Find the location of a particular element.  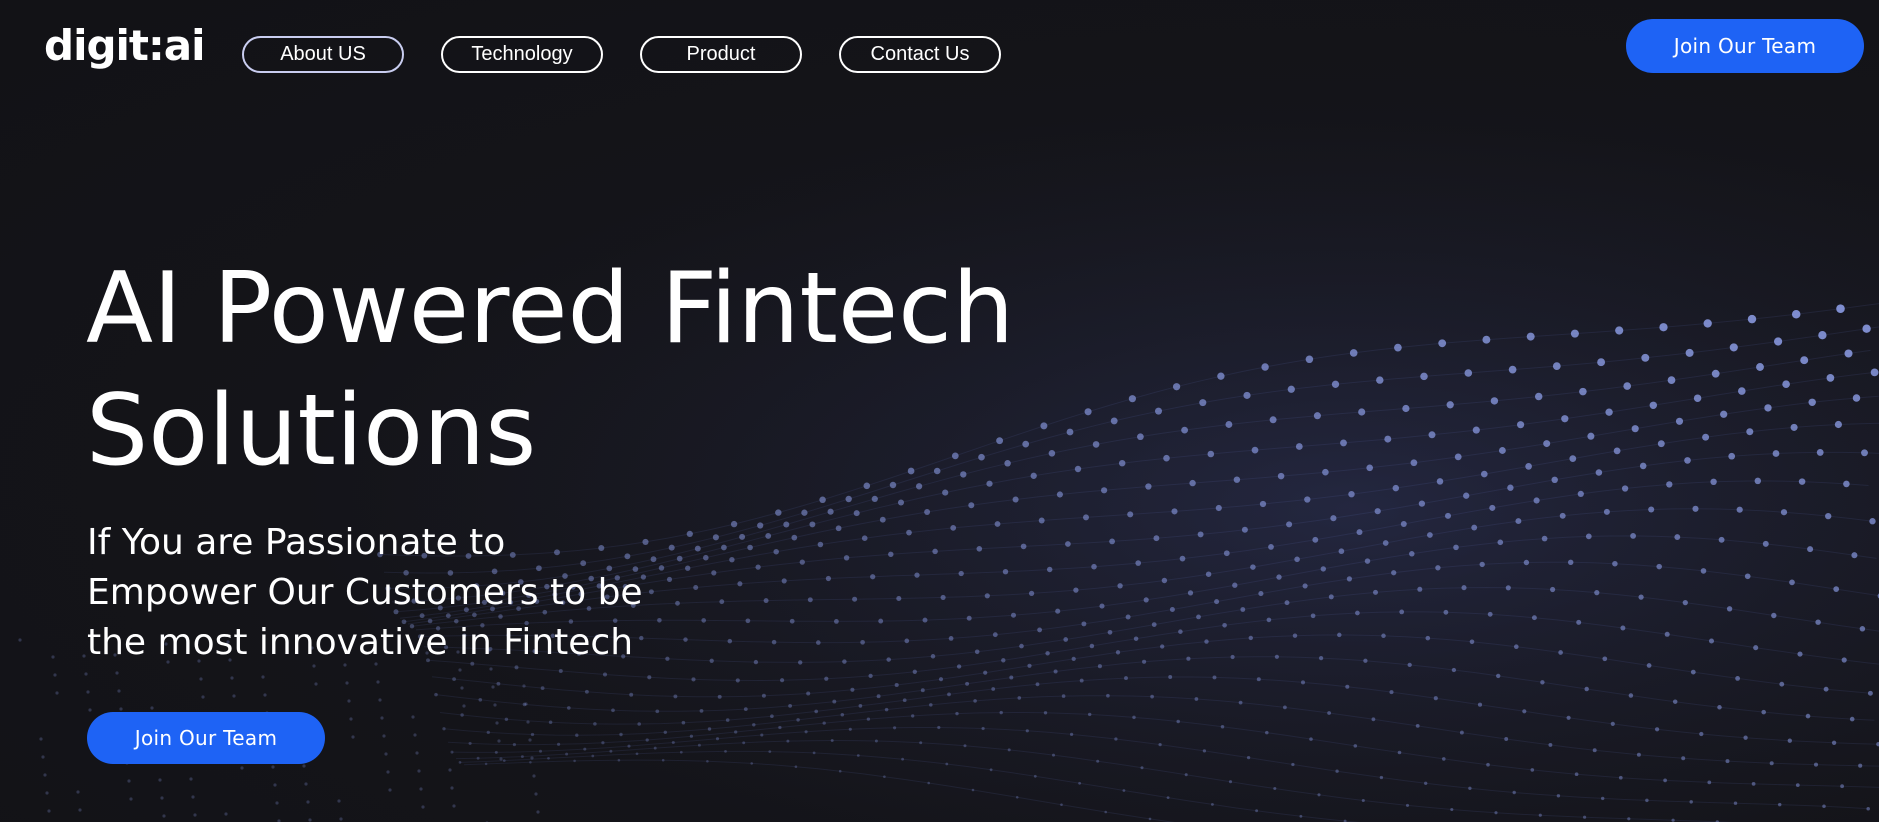

hero-join-team-button: Join Our Team is located at coordinates (206, 738).